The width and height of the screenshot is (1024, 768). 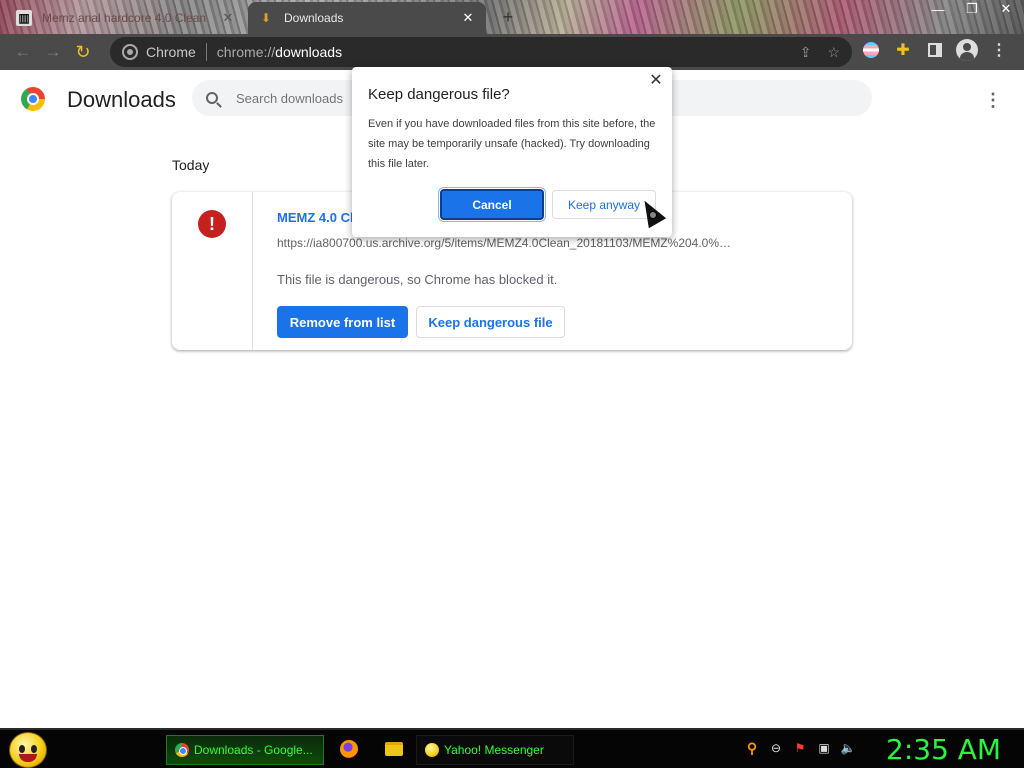 What do you see at coordinates (752, 748) in the screenshot?
I see `search-icon: ⚲` at bounding box center [752, 748].